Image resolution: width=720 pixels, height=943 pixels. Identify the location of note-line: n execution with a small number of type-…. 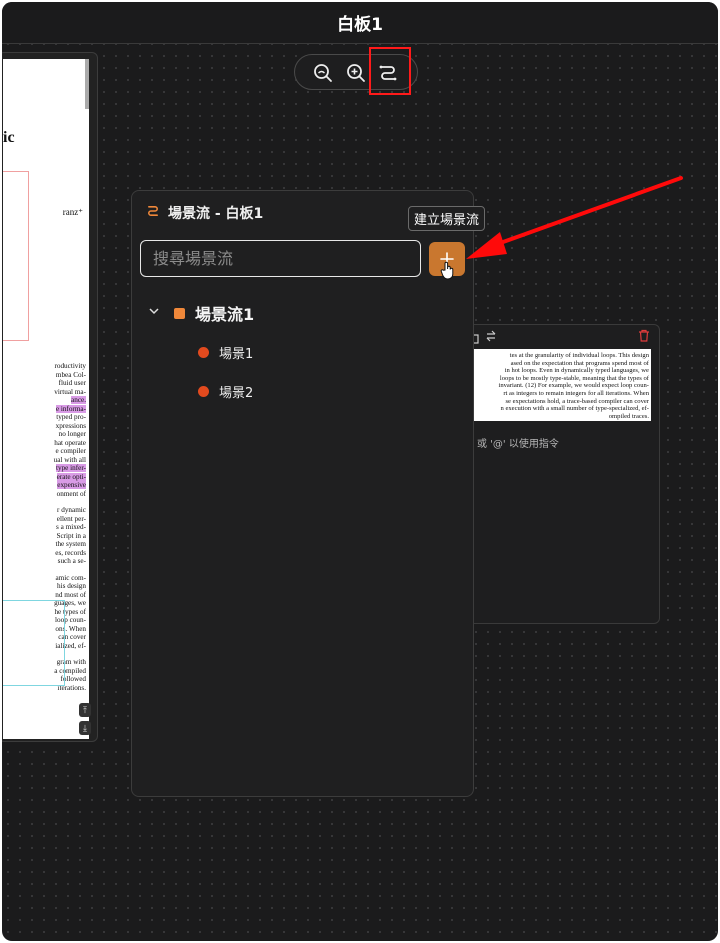
(575, 409).